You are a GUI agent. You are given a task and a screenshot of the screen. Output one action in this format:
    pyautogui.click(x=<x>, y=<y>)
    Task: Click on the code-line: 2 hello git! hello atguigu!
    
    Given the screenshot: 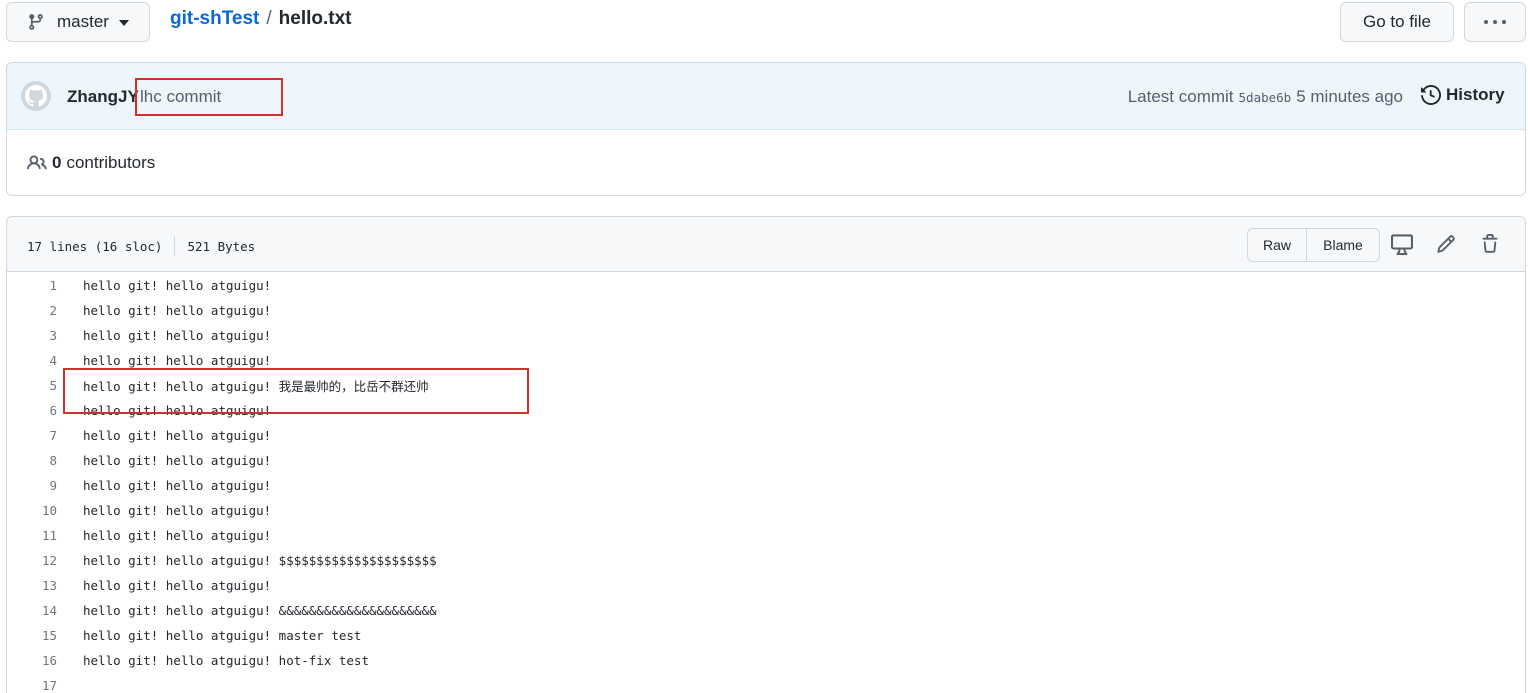 What is the action you would take?
    pyautogui.click(x=766, y=310)
    